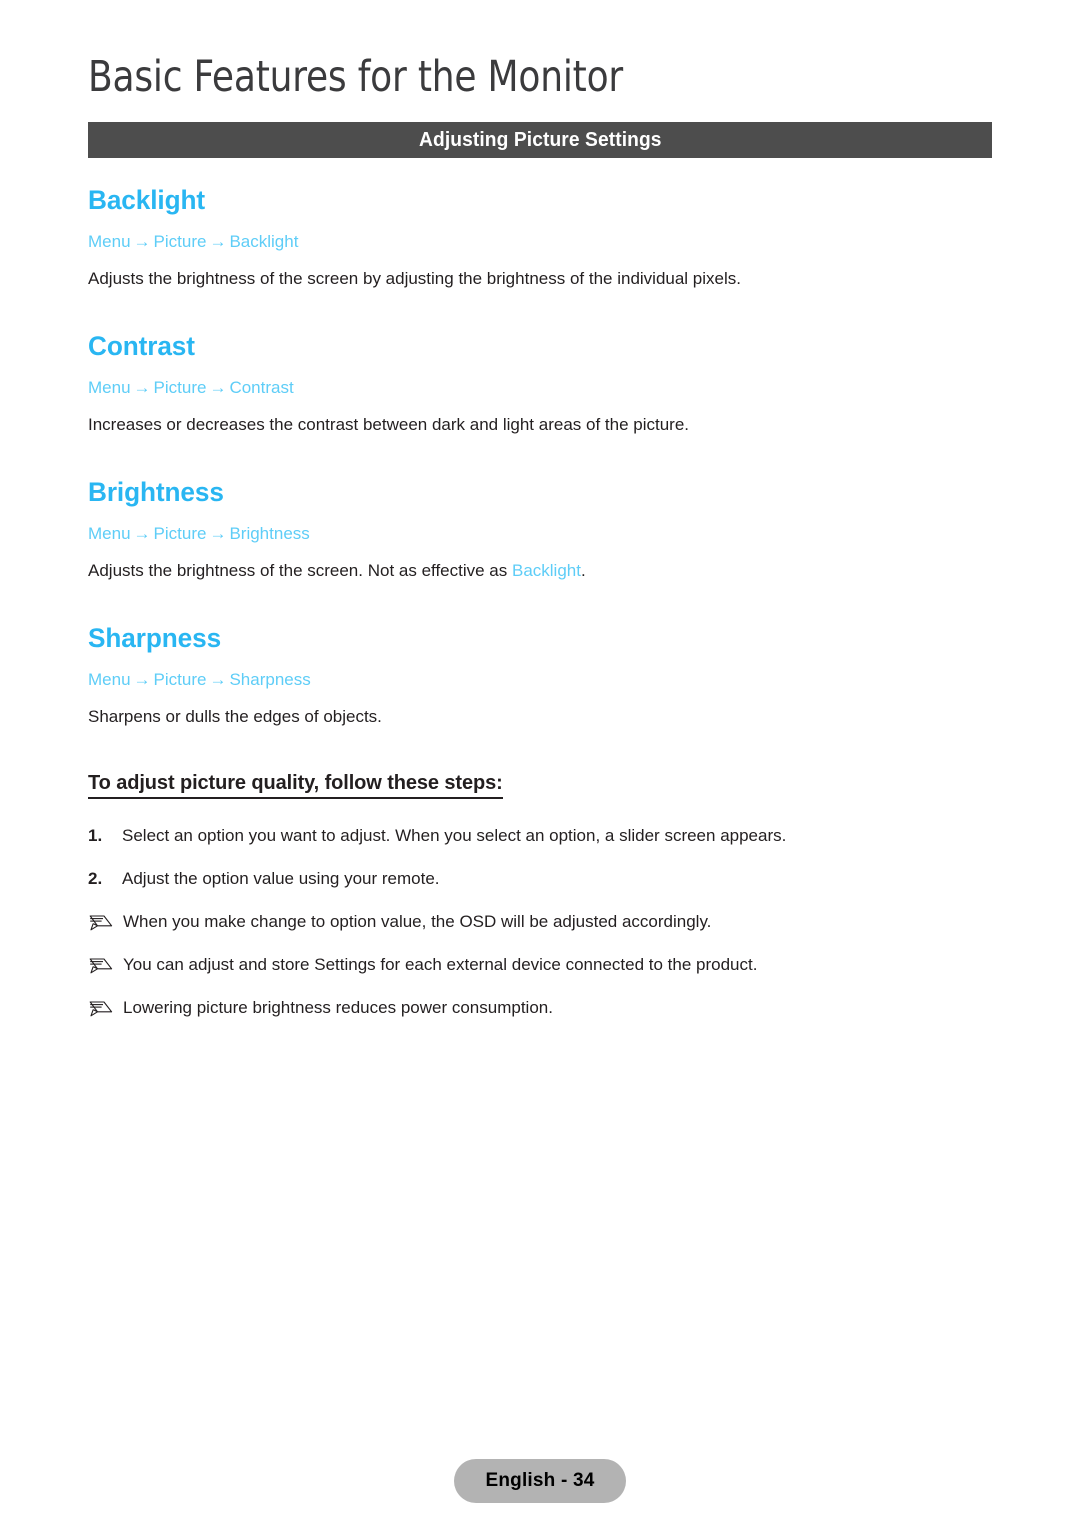 Image resolution: width=1080 pixels, height=1534 pixels. I want to click on section-heading-sharpness: Sharpness, so click(155, 638).